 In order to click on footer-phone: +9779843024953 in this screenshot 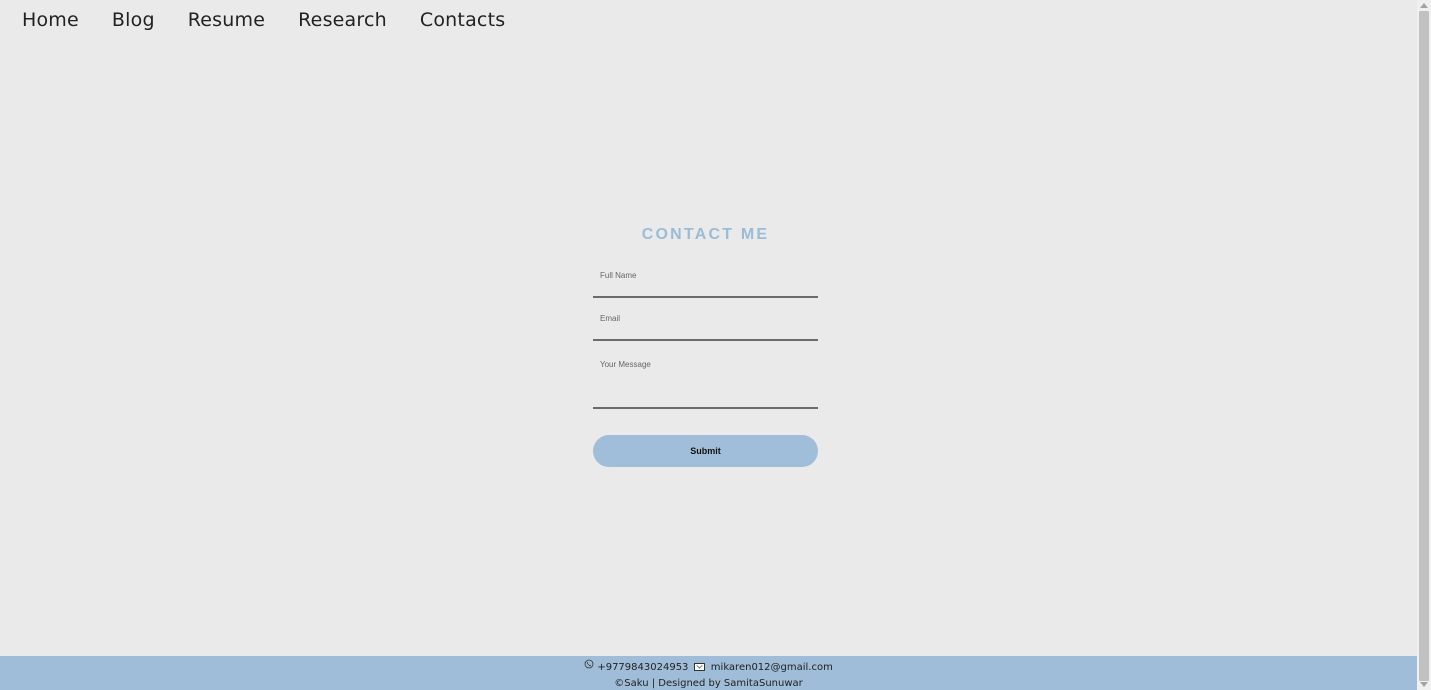, I will do `click(642, 667)`.